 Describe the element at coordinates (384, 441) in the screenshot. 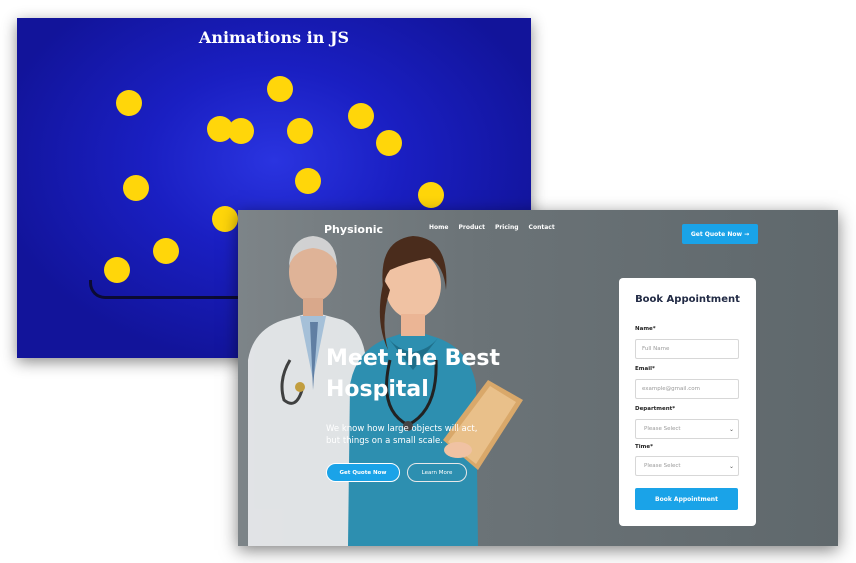

I see `hero-subtitle-line2: but things on a small scale.` at that location.